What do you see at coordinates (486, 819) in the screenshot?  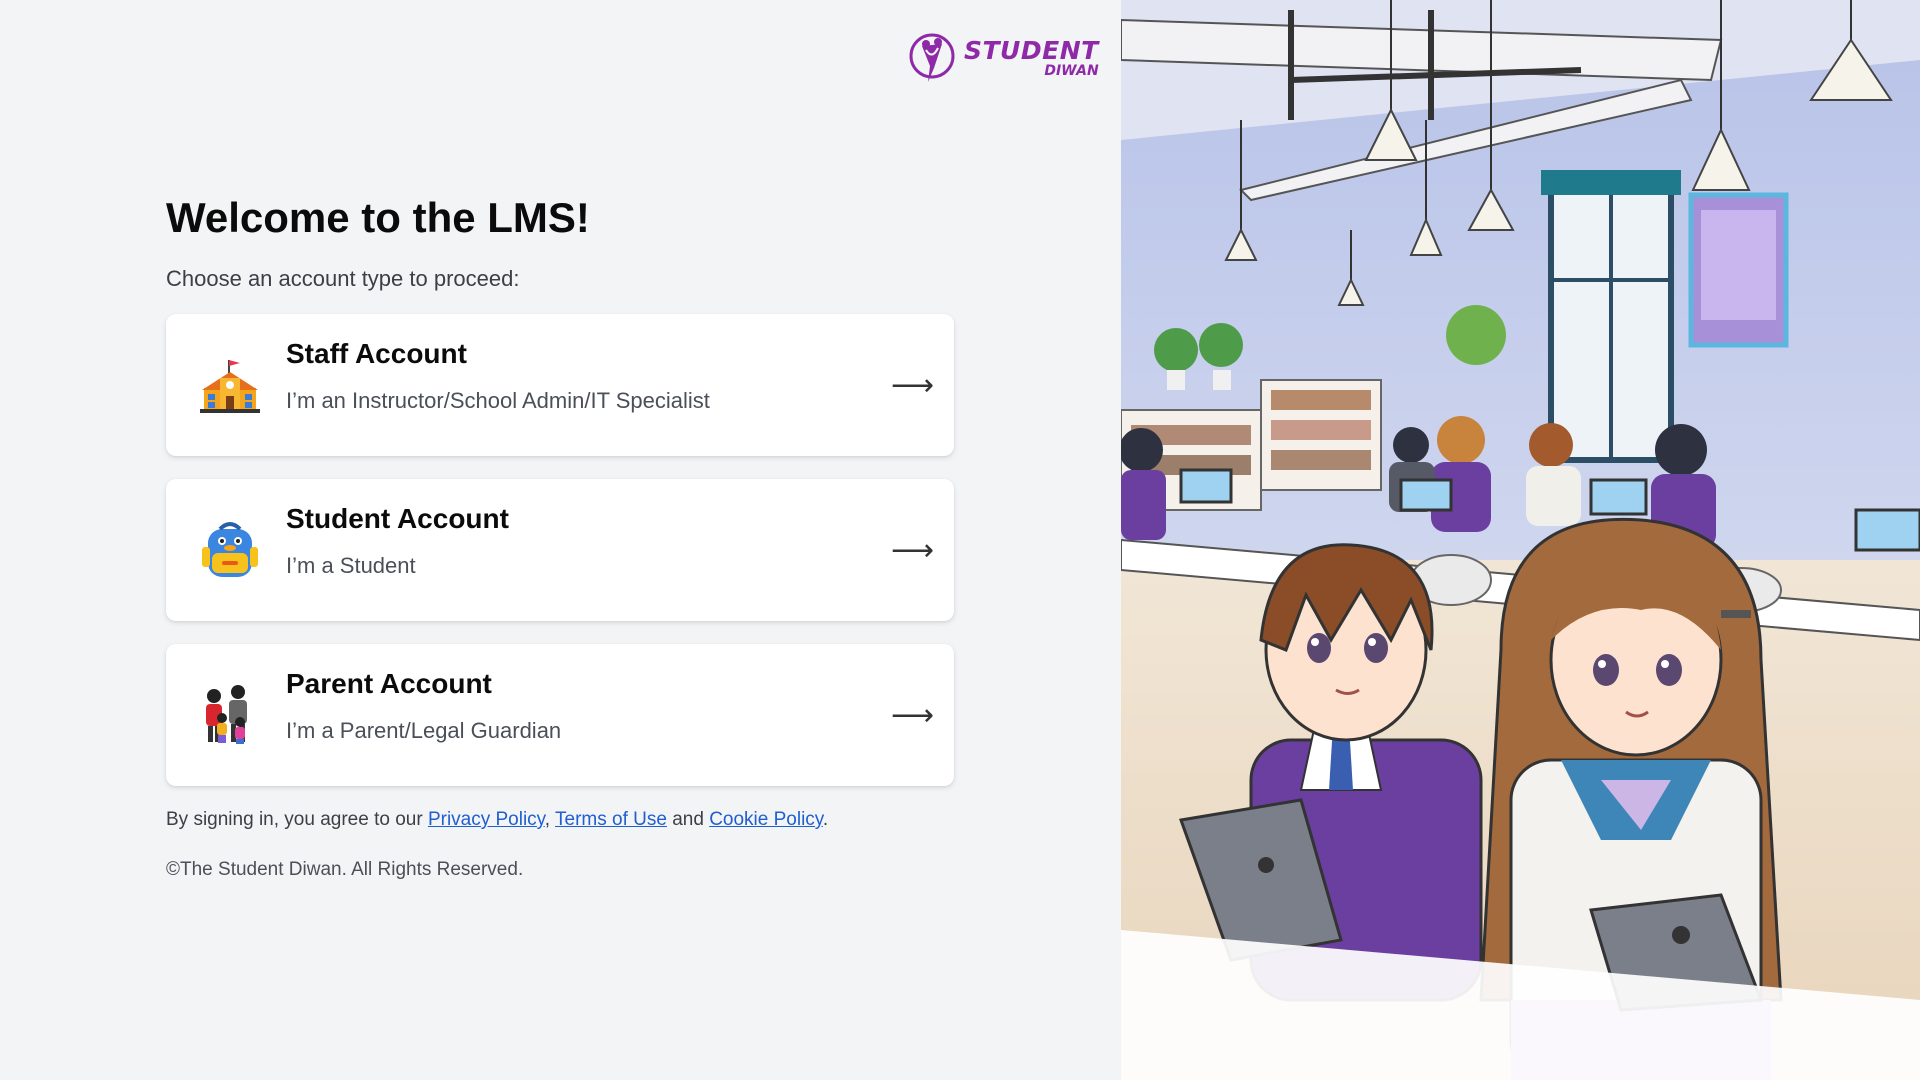 I see `privacy-policy-link: Privacy Policy` at bounding box center [486, 819].